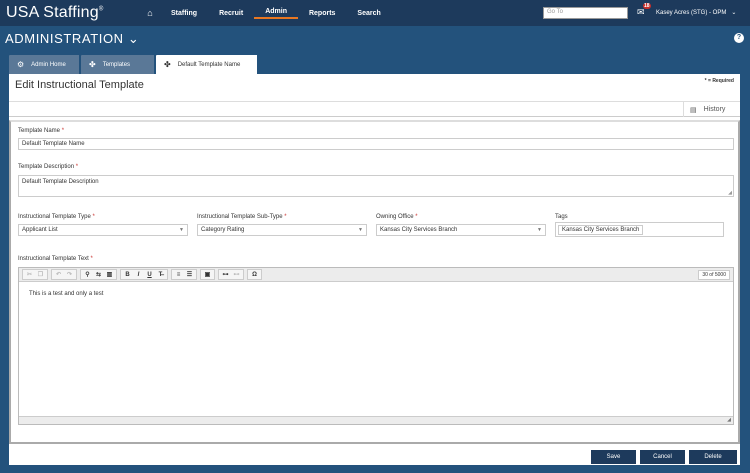  I want to click on find-icon: ⚲, so click(87, 275).